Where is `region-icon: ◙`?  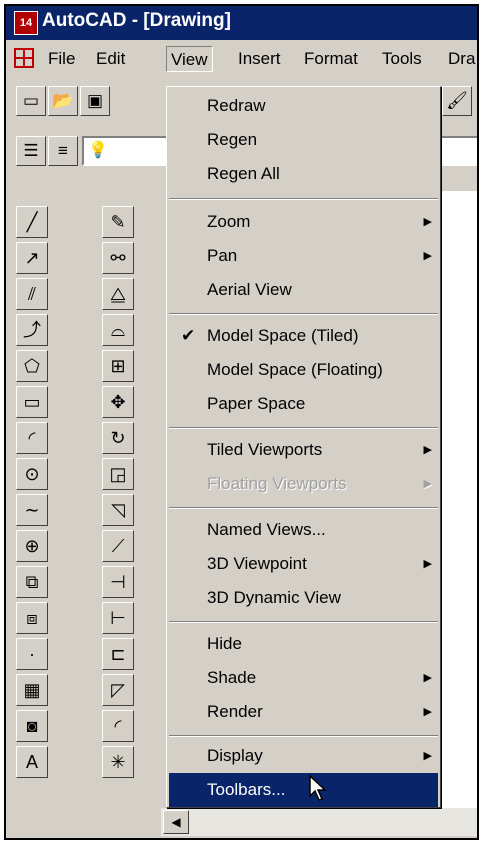 region-icon: ◙ is located at coordinates (32, 726).